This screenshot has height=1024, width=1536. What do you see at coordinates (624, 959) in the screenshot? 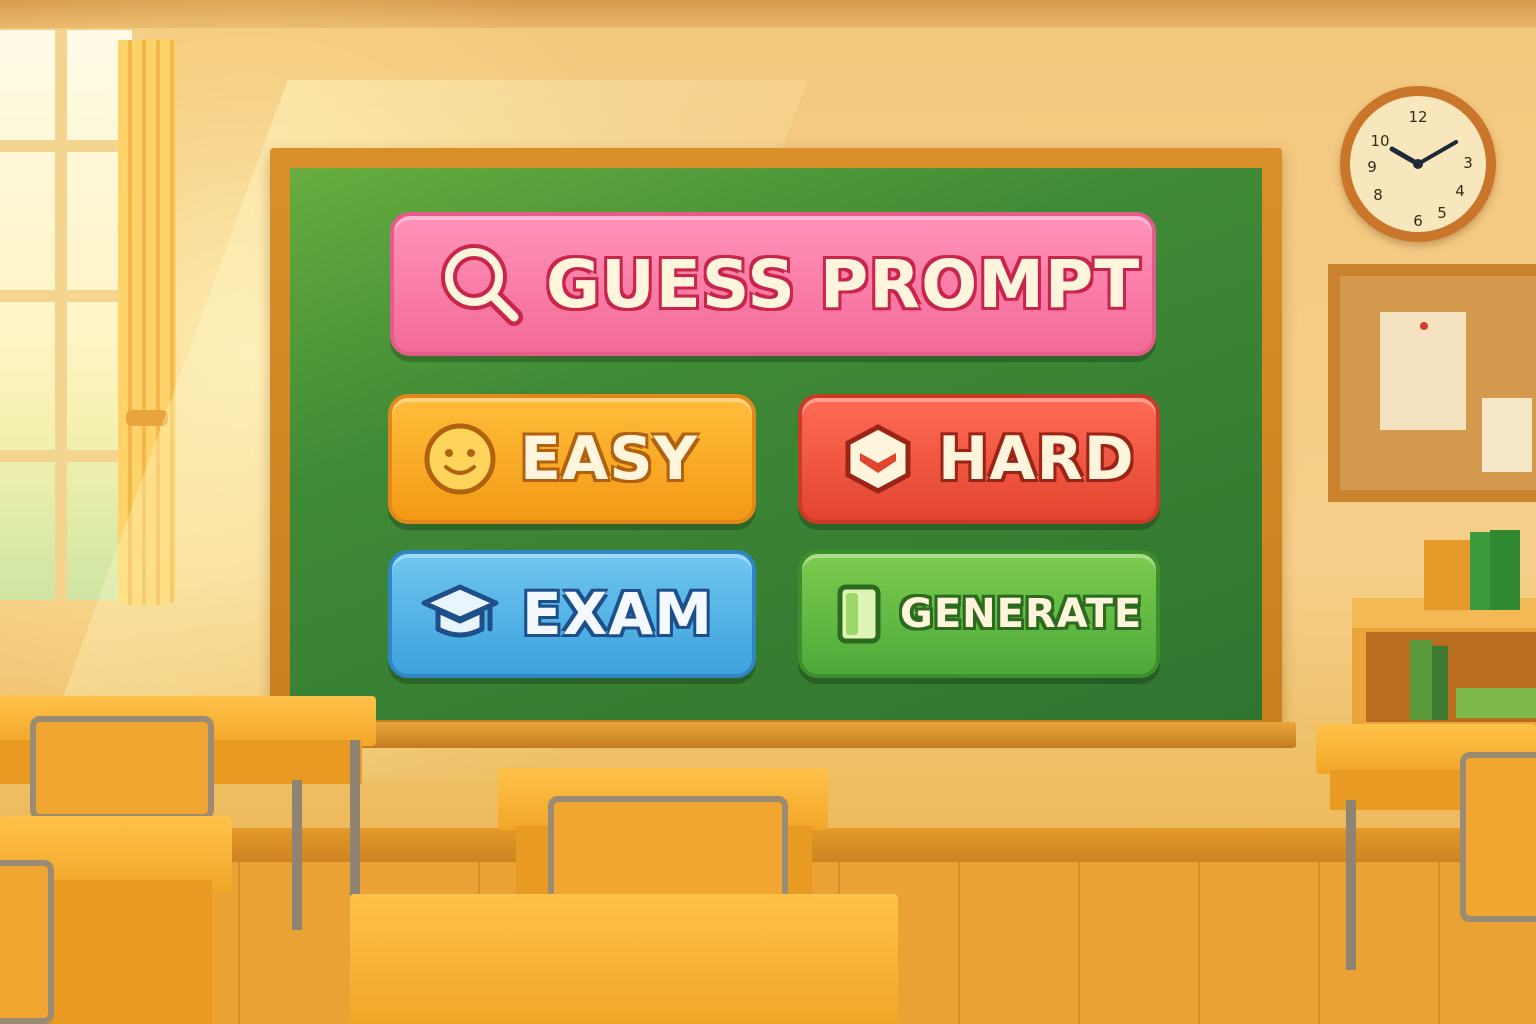
I see `desk` at bounding box center [624, 959].